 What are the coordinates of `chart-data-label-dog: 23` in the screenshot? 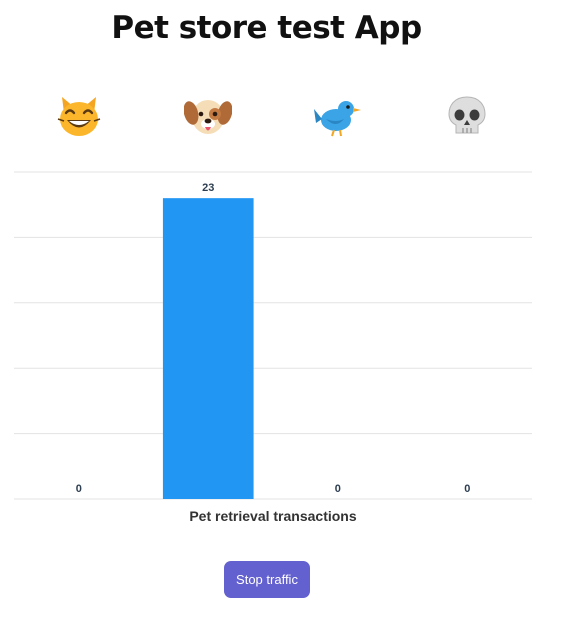 It's located at (208, 188).